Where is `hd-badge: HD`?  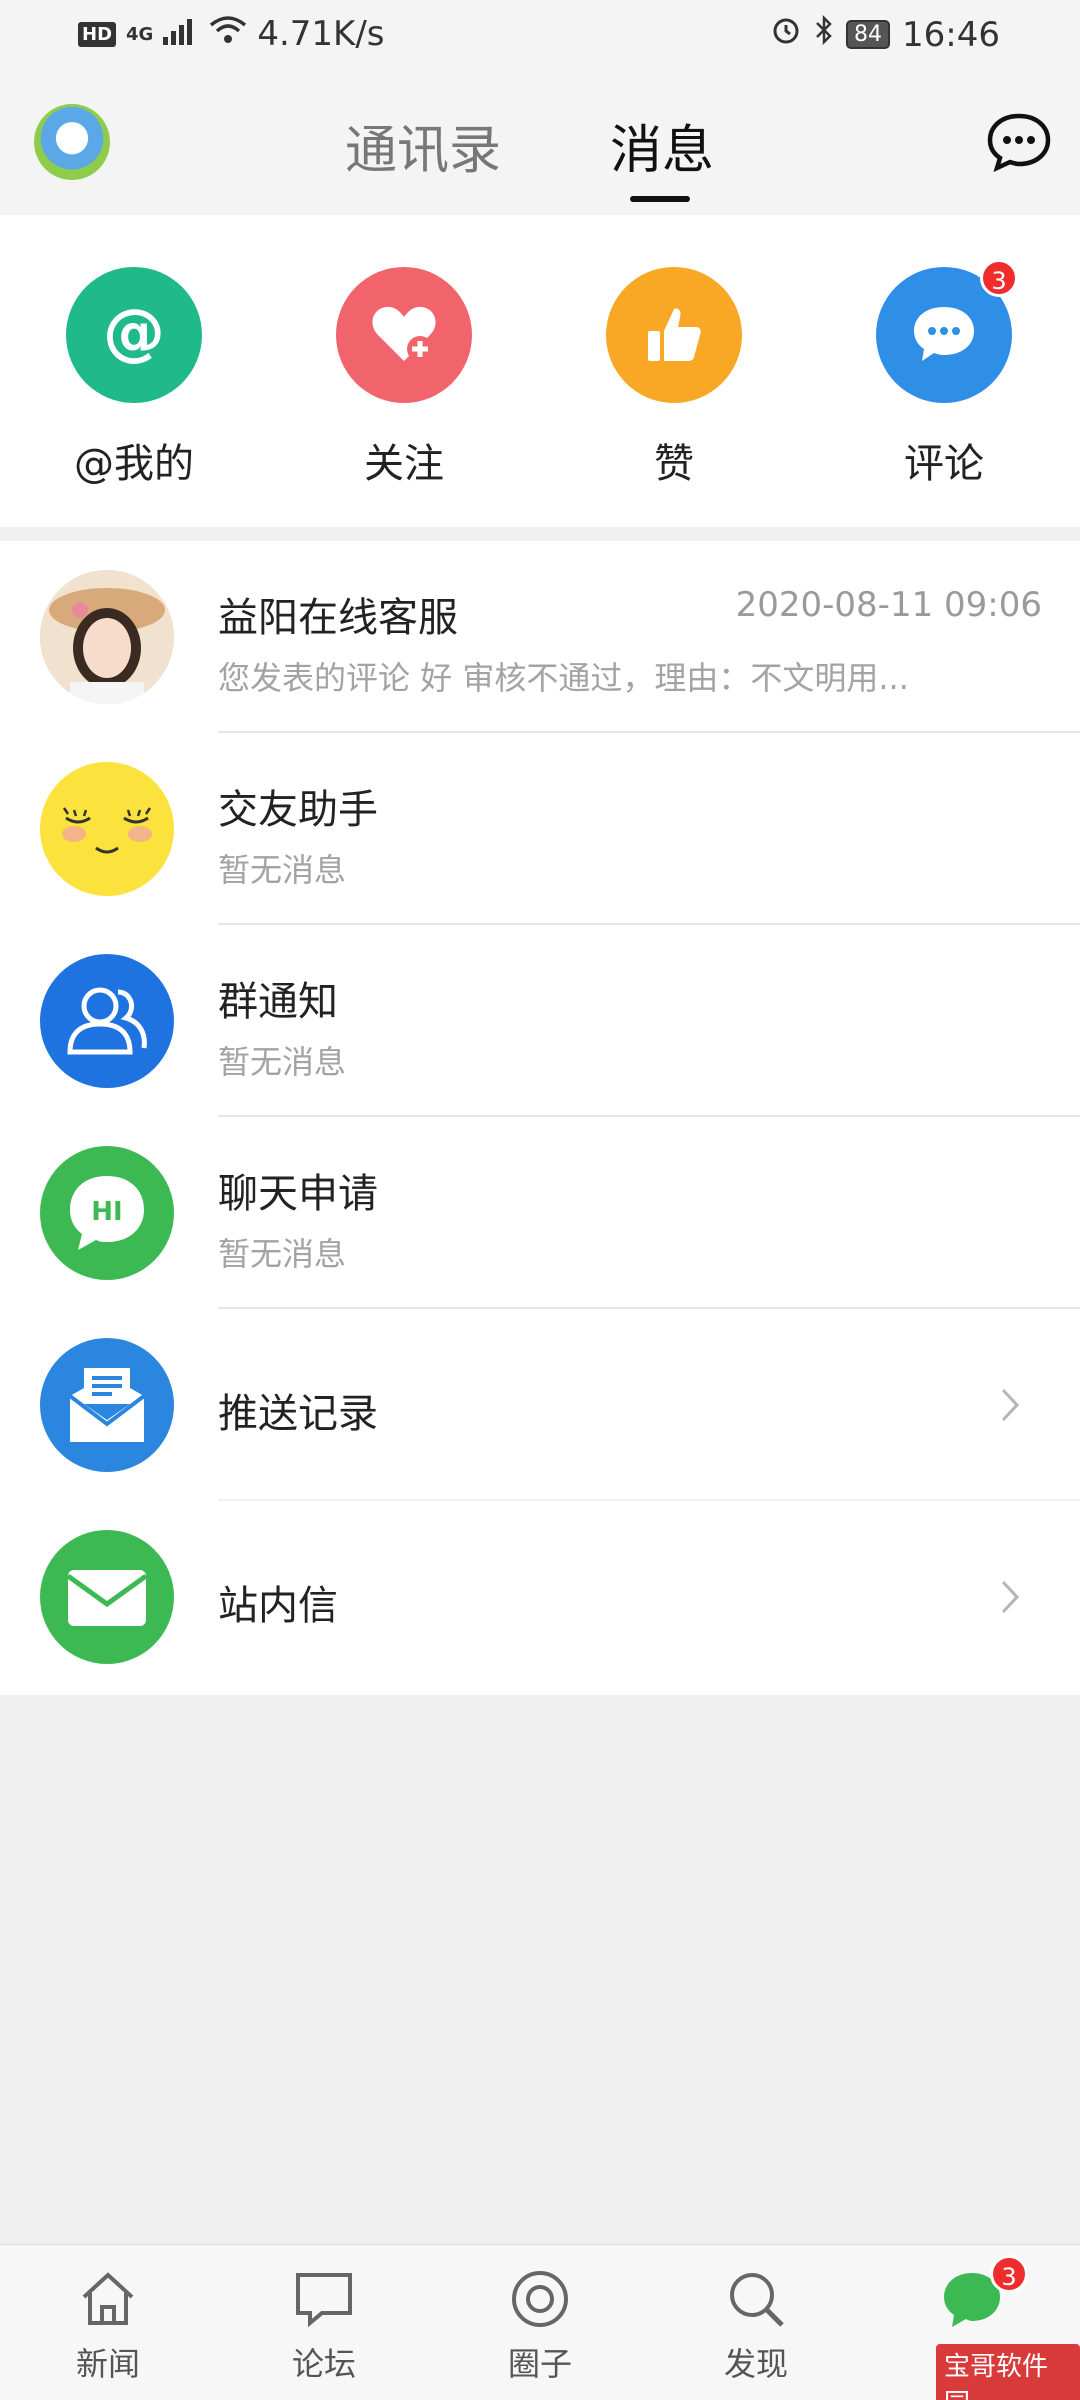 hd-badge: HD is located at coordinates (97, 34).